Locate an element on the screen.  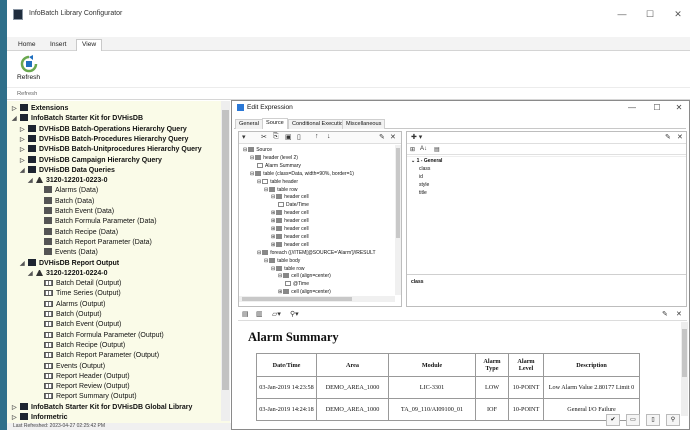
tree-item: Alarms (Output) is located at coordinates (70, 305).